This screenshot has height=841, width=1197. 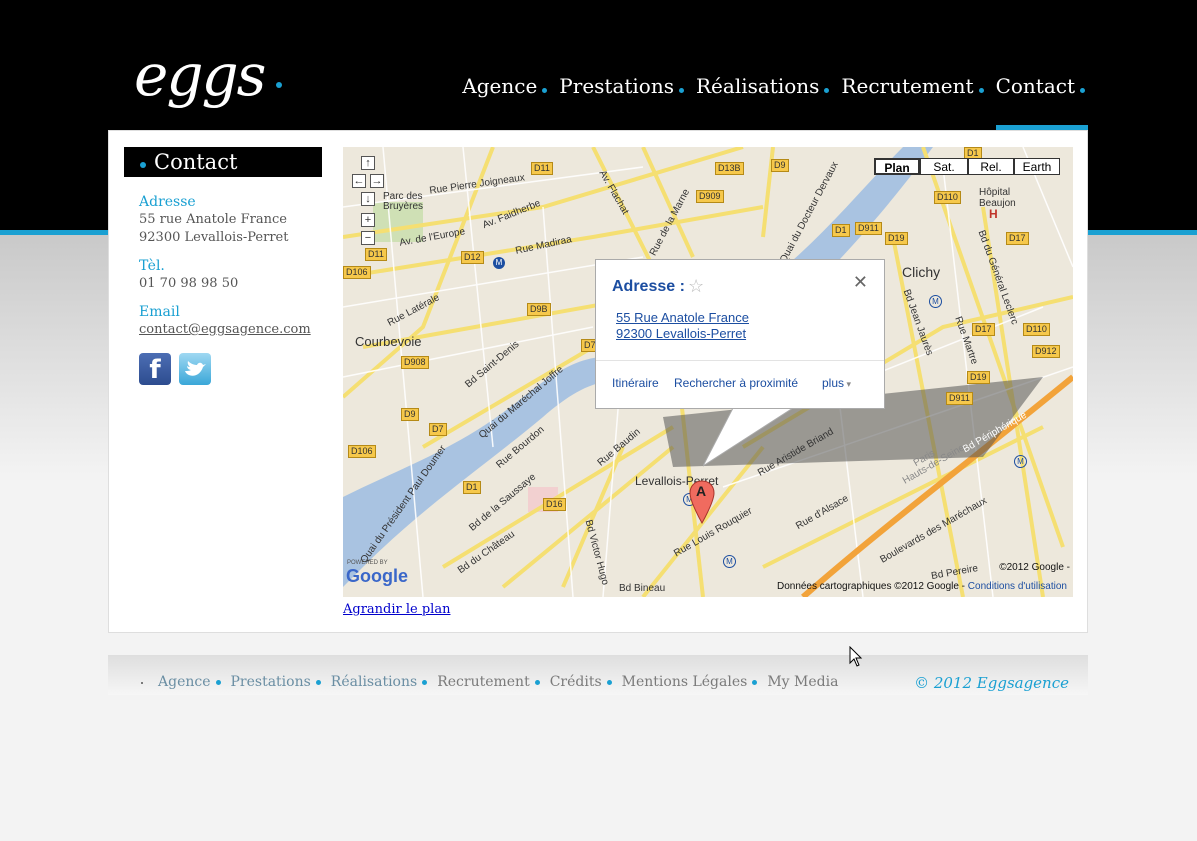 I want to click on footer-copyright: © 2012 Eggsagence, so click(x=991, y=683).